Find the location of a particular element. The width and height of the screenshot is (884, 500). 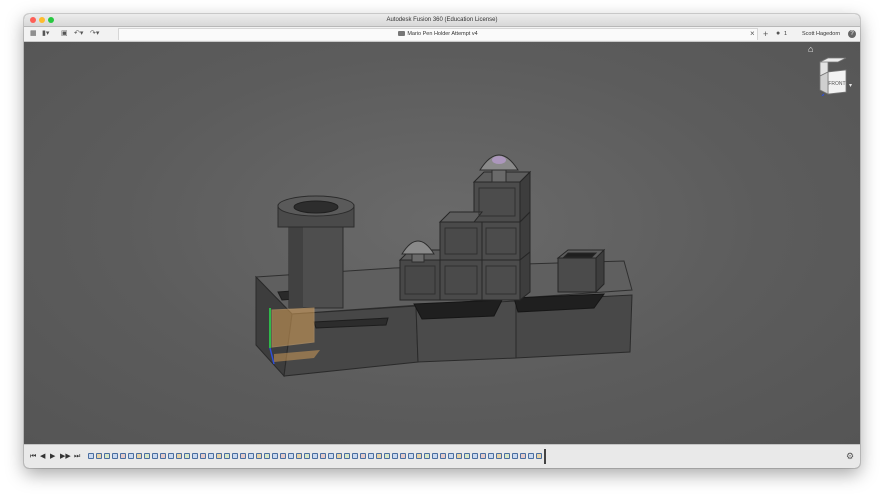

window-title: Autodesk Fusion 360 (Education License) is located at coordinates (442, 20).